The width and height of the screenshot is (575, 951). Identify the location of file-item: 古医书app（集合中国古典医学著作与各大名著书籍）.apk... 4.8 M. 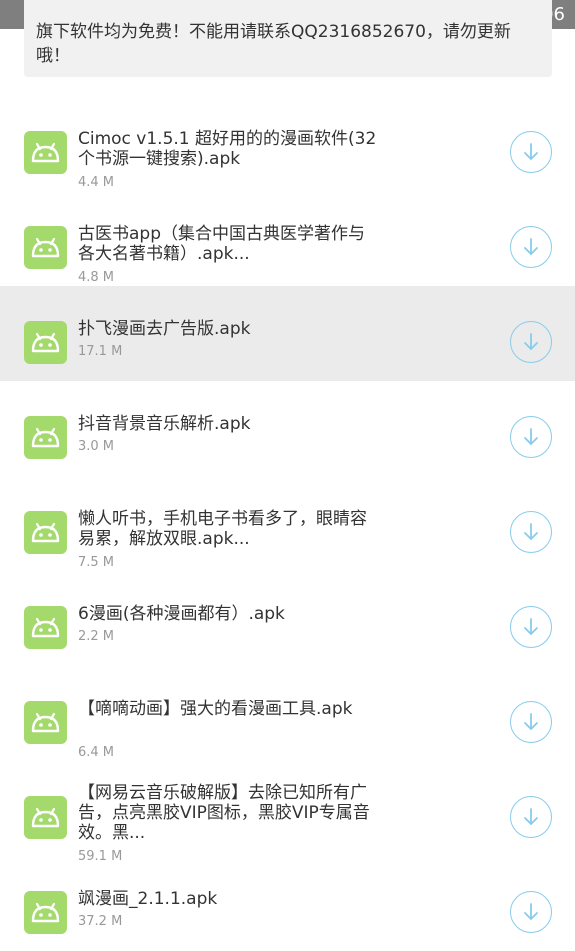
(287, 238).